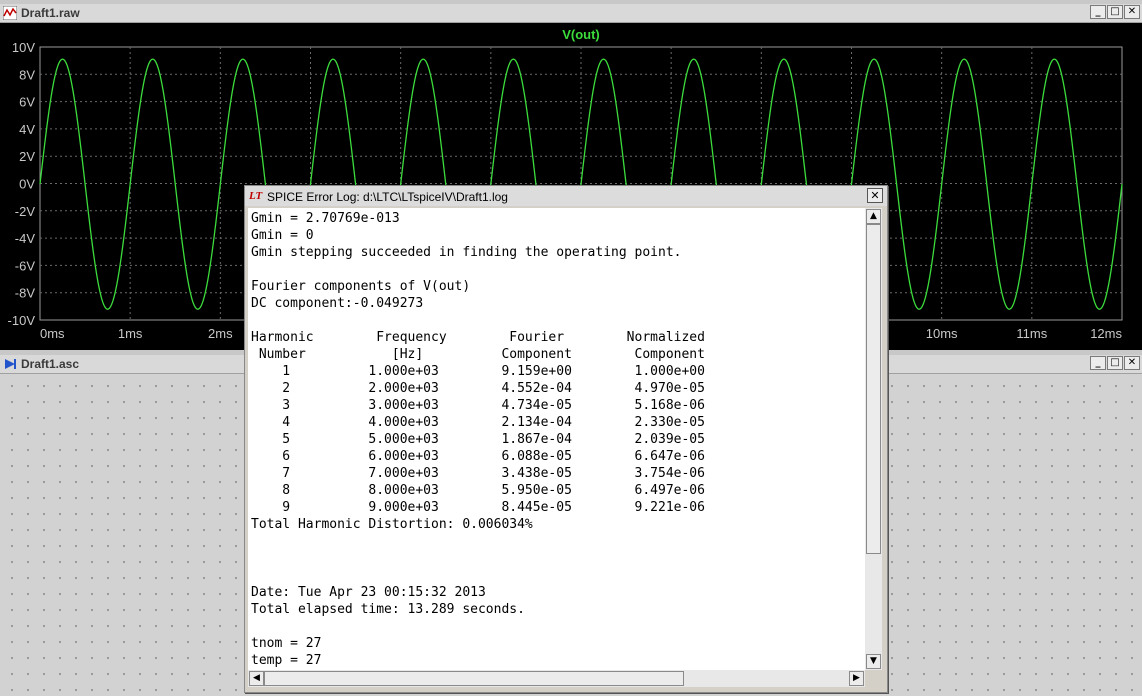 The image size is (1142, 696). I want to click on log-line: 7 7.000e+03 3.438e-05 3.754e-06, so click(478, 473).